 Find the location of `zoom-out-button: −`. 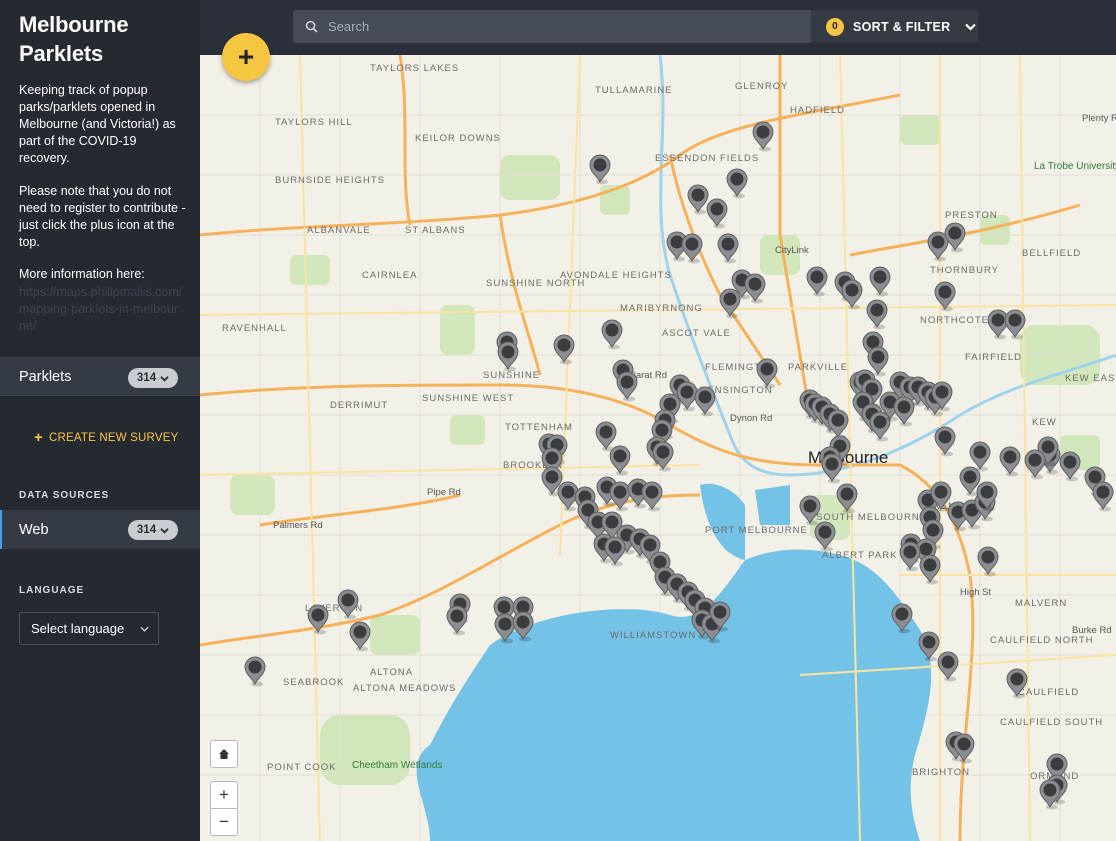

zoom-out-button: − is located at coordinates (224, 822).